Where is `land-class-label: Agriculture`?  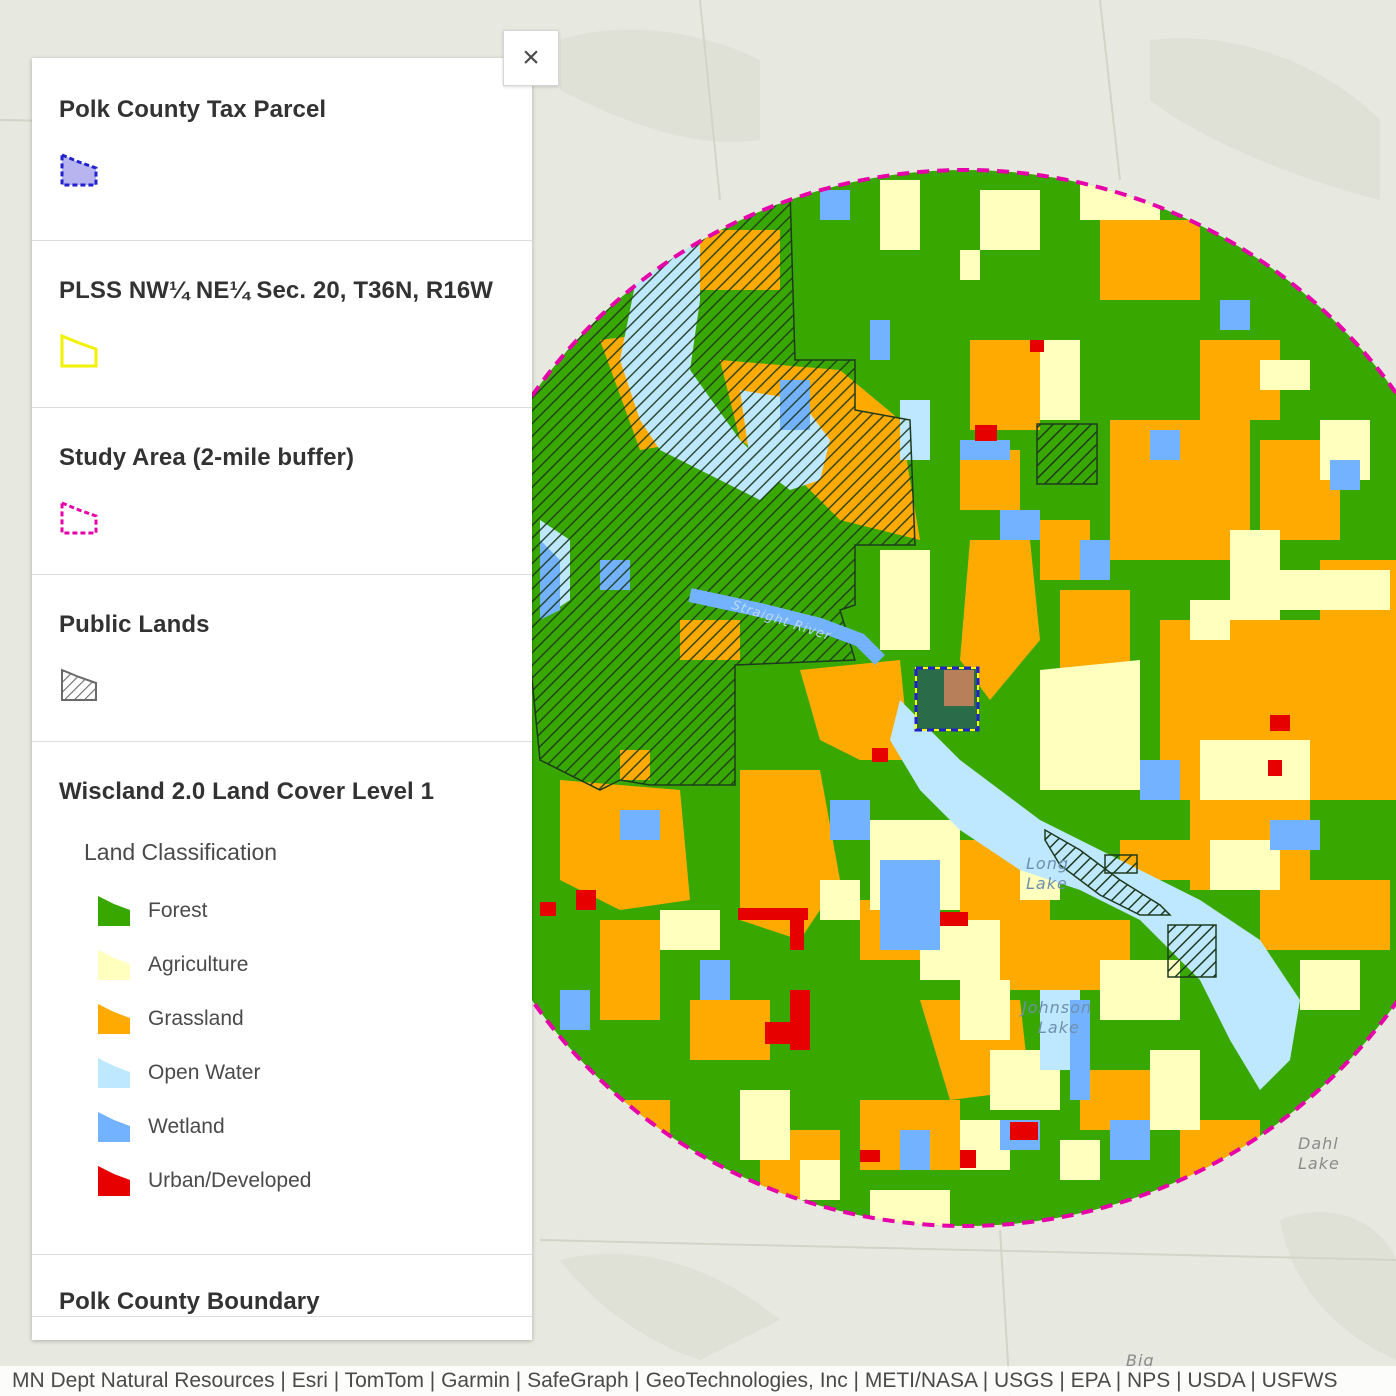
land-class-label: Agriculture is located at coordinates (198, 964).